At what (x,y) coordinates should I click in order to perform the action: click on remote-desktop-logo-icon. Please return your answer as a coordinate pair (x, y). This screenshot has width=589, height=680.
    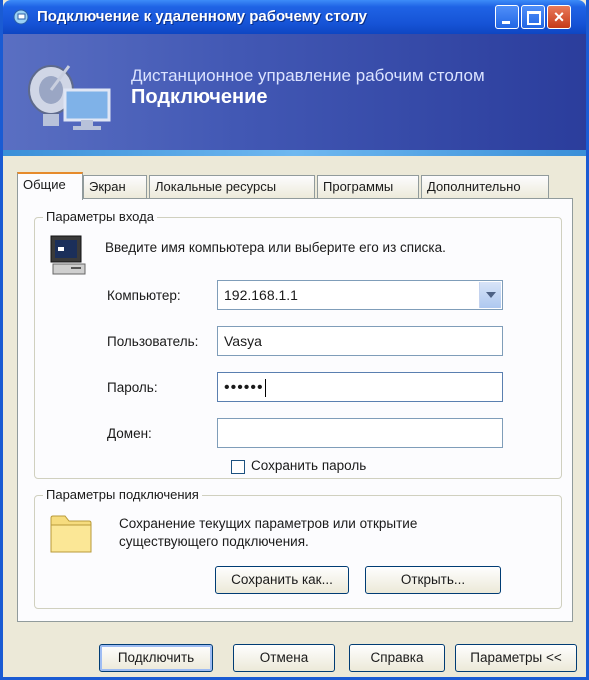
    Looking at the image, I should click on (69, 97).